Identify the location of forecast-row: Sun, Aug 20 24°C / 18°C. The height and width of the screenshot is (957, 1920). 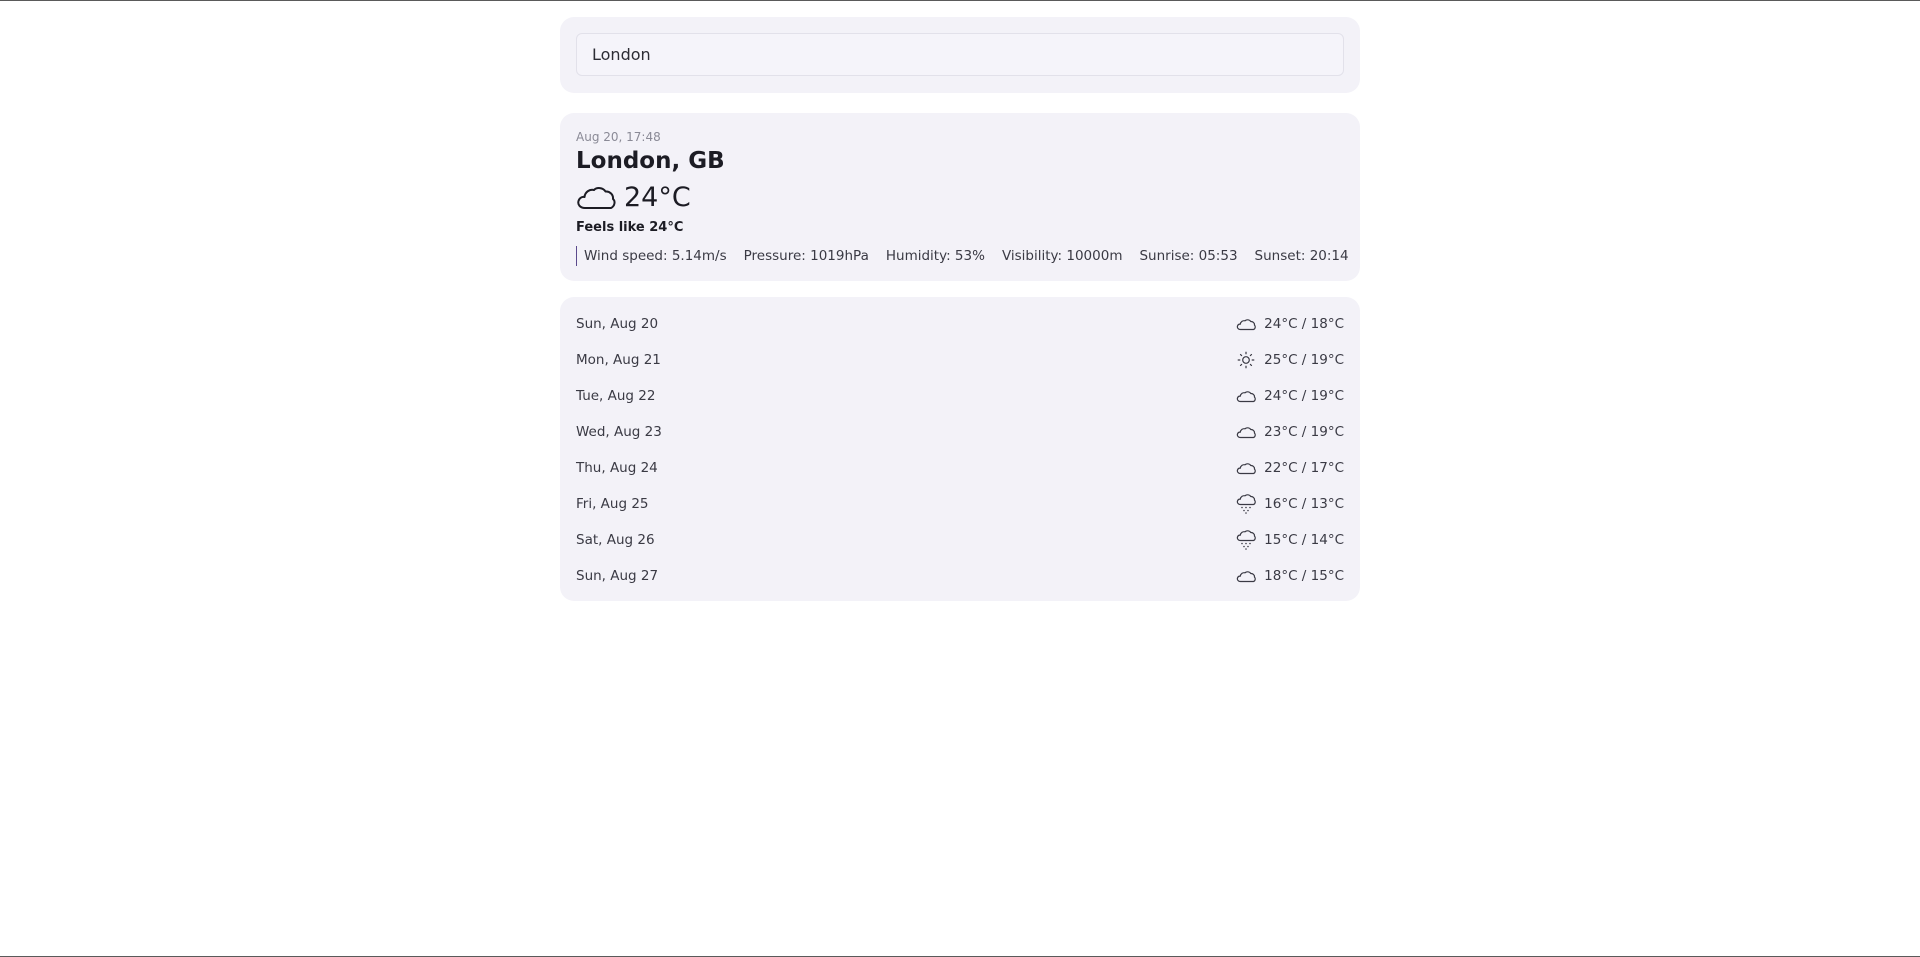
(960, 324).